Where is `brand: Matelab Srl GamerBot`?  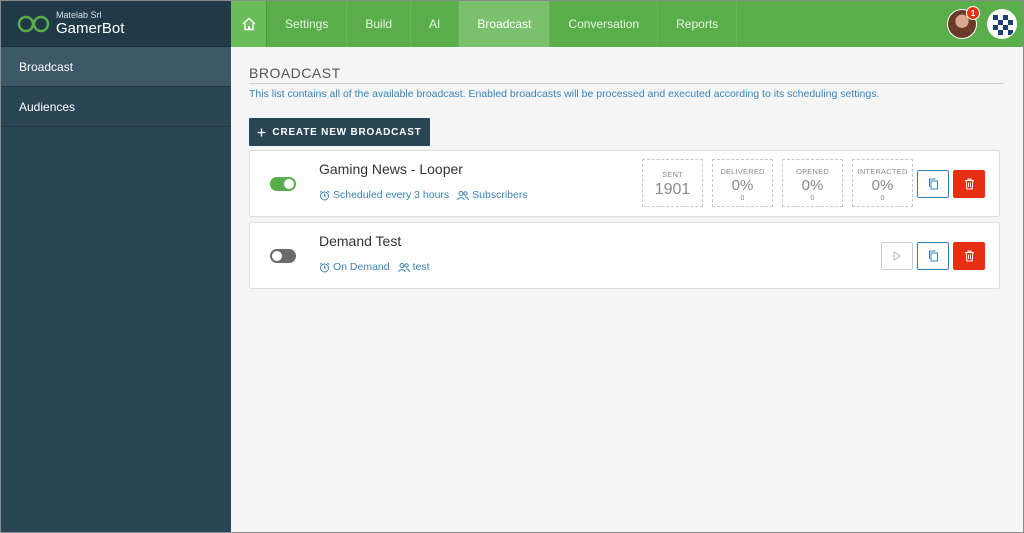
brand: Matelab Srl GamerBot is located at coordinates (116, 24).